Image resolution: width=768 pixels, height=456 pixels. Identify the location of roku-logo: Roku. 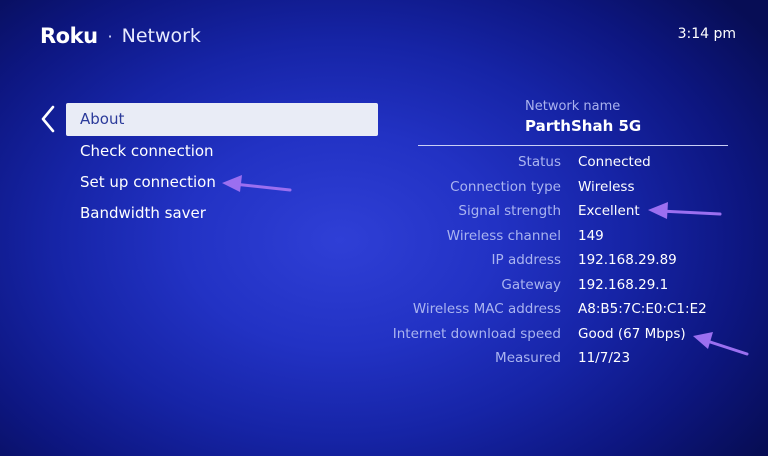
(69, 36).